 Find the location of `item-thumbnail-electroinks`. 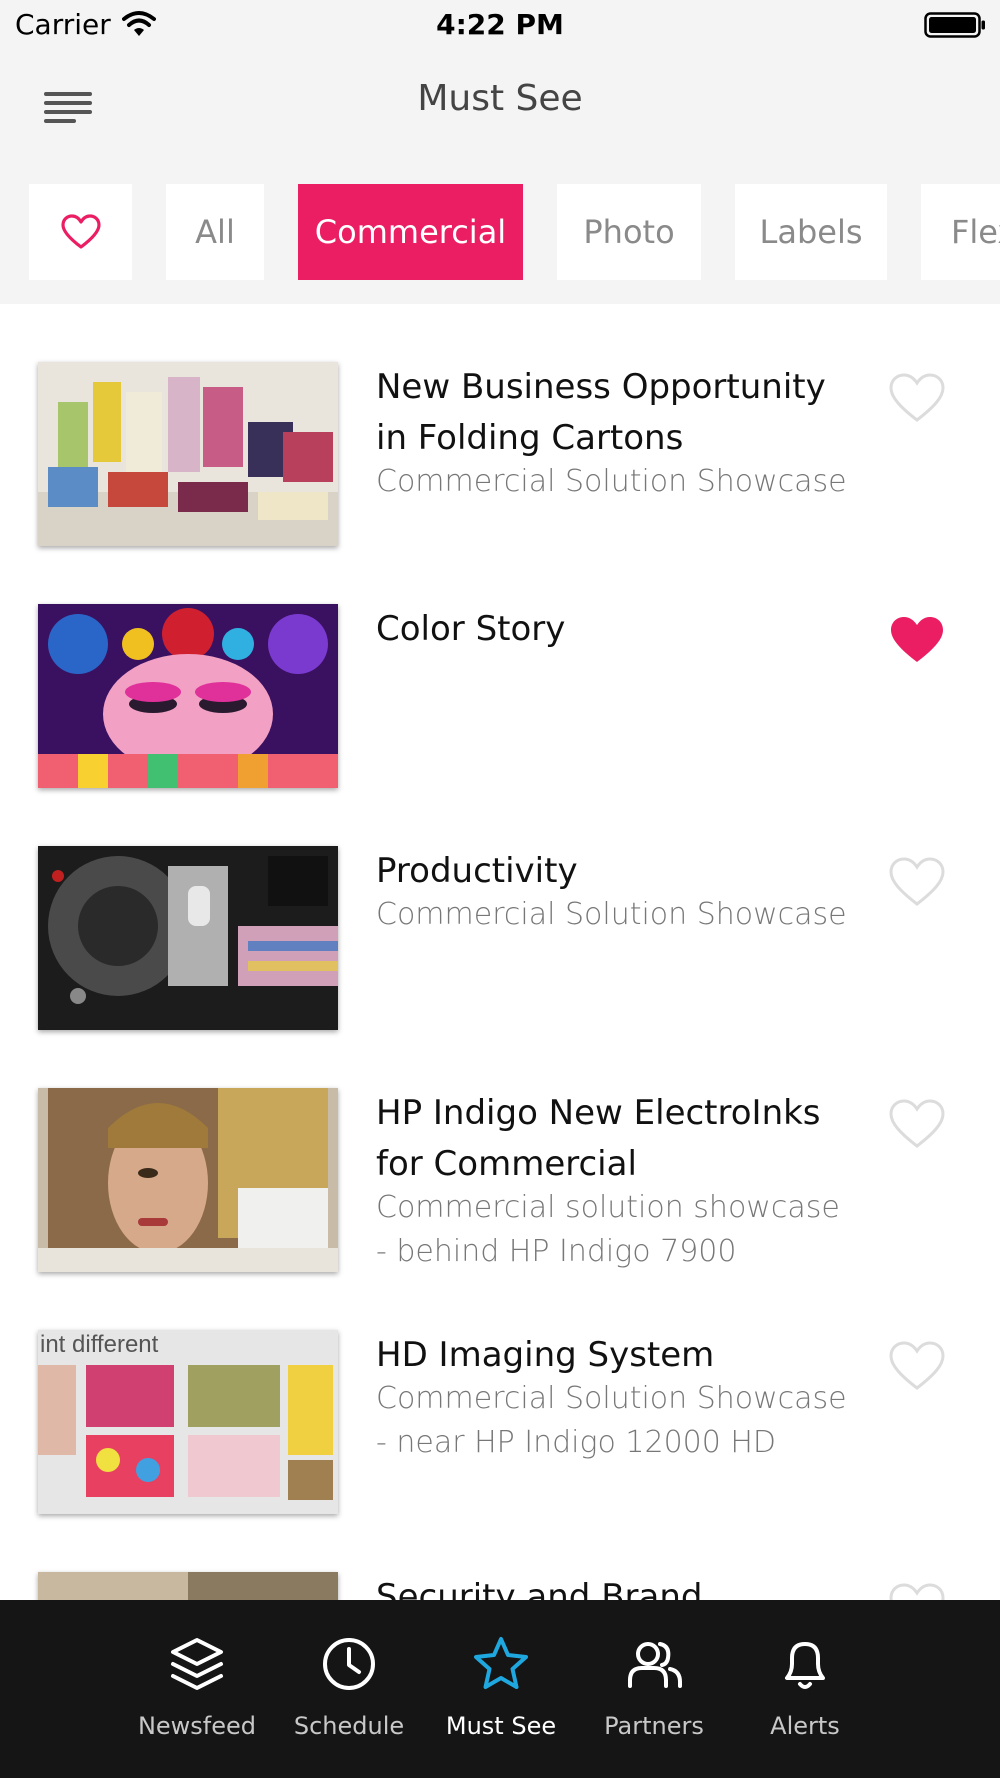

item-thumbnail-electroinks is located at coordinates (188, 1180).